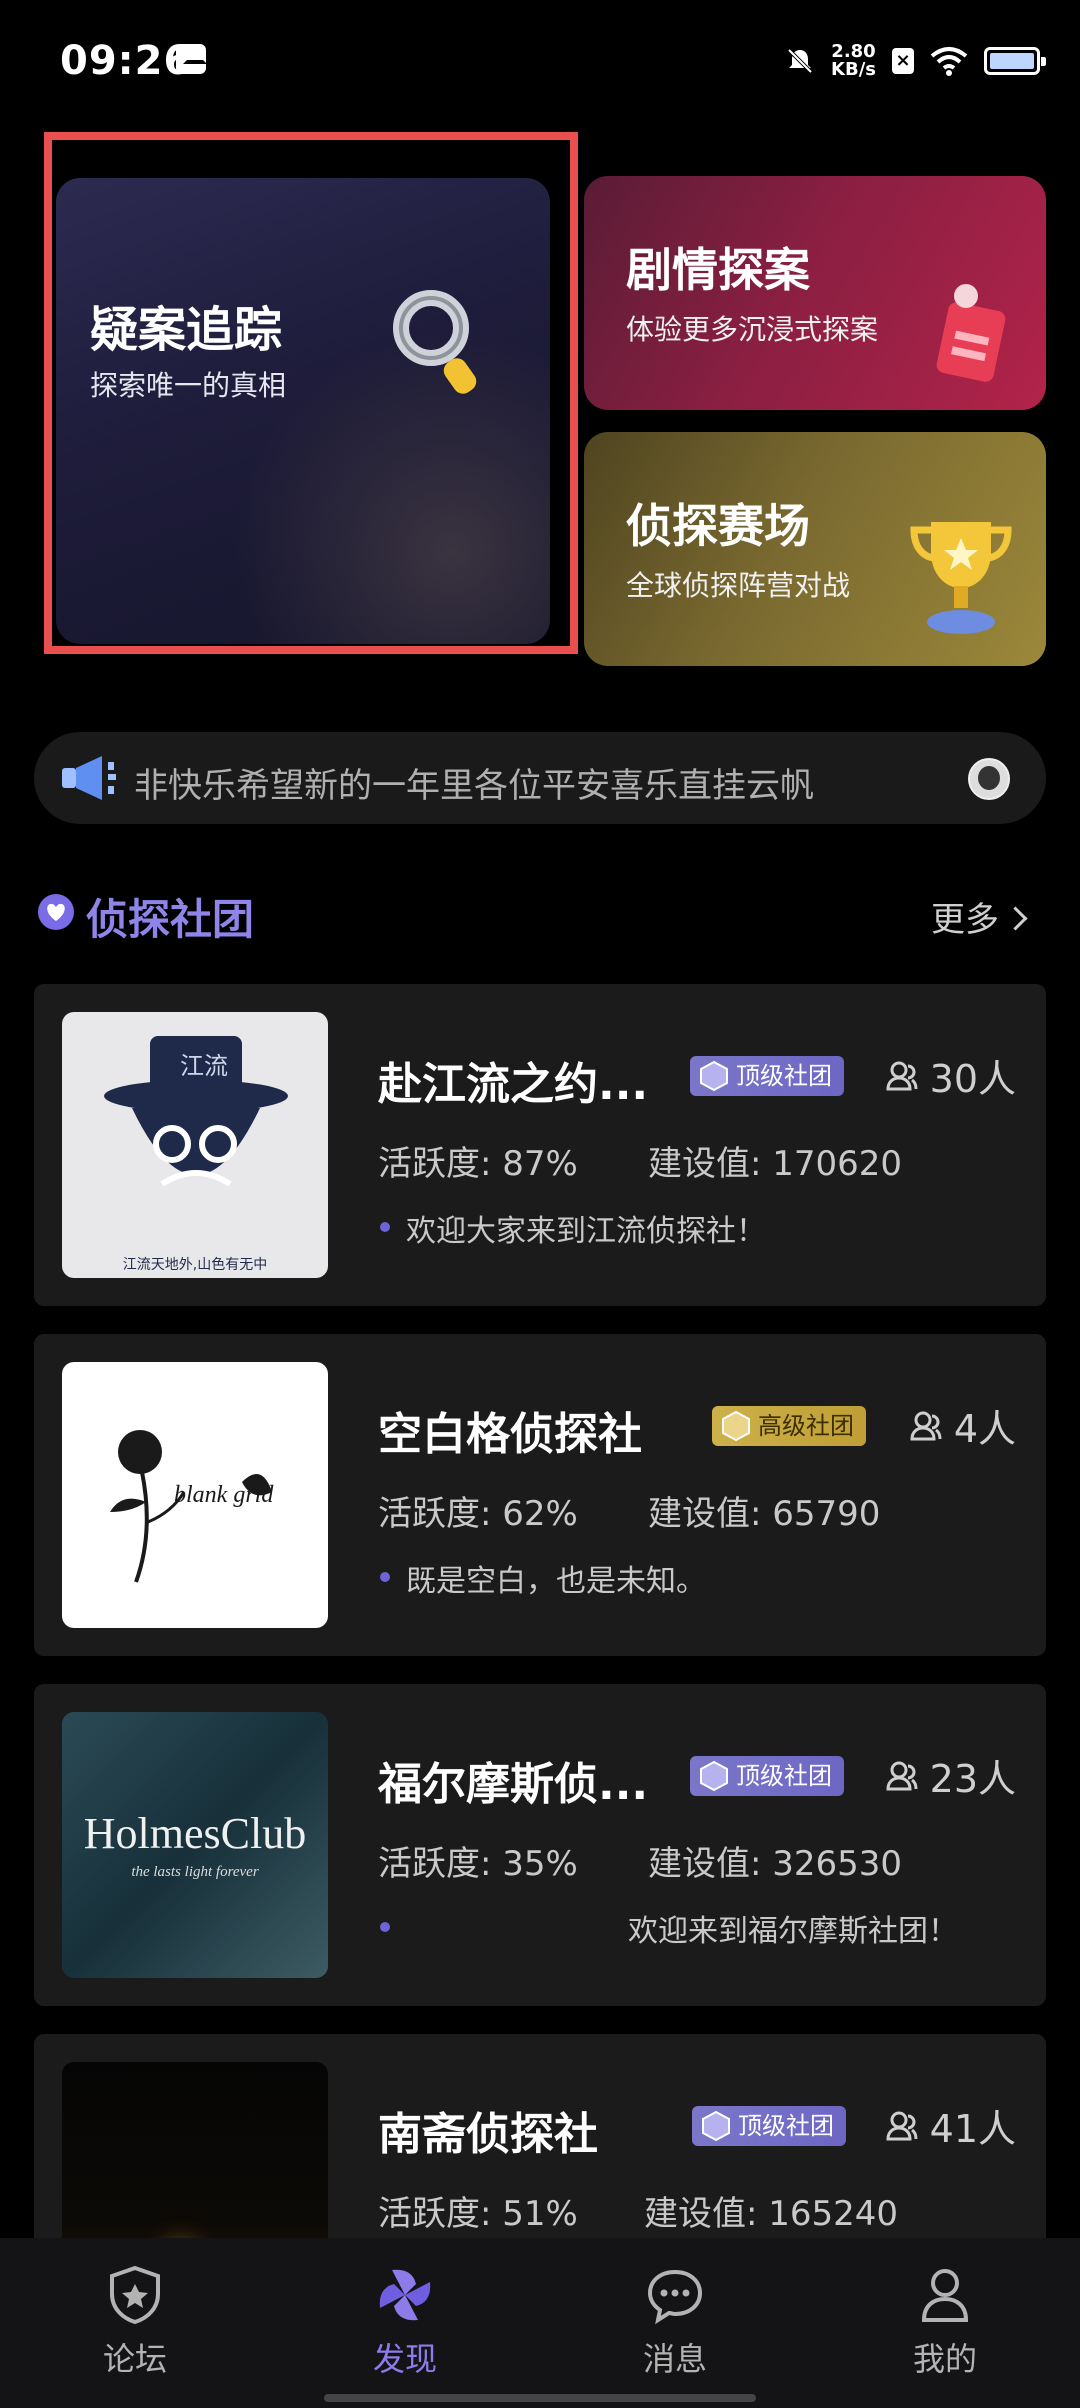 The height and width of the screenshot is (2408, 1080). What do you see at coordinates (224, 1495) in the screenshot?
I see `logo-text: blank grid` at bounding box center [224, 1495].